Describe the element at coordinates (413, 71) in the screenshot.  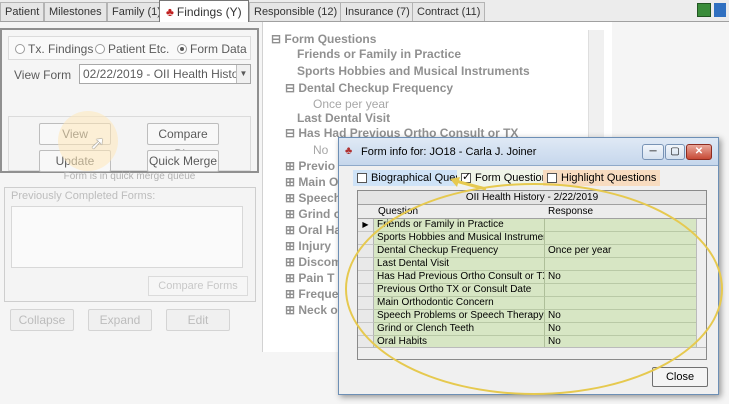
I see `tree-item: Sports Hobbies and Musical Instruments` at that location.